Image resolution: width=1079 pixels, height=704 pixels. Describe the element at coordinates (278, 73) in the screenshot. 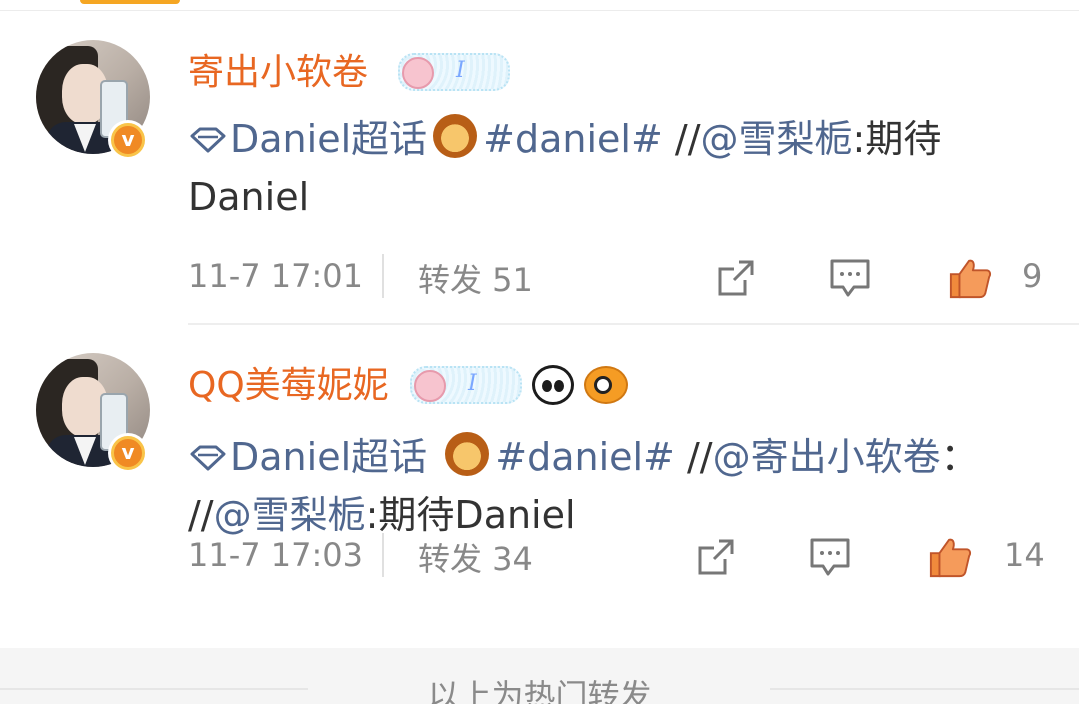

I see `username: 寄出小软卷` at that location.